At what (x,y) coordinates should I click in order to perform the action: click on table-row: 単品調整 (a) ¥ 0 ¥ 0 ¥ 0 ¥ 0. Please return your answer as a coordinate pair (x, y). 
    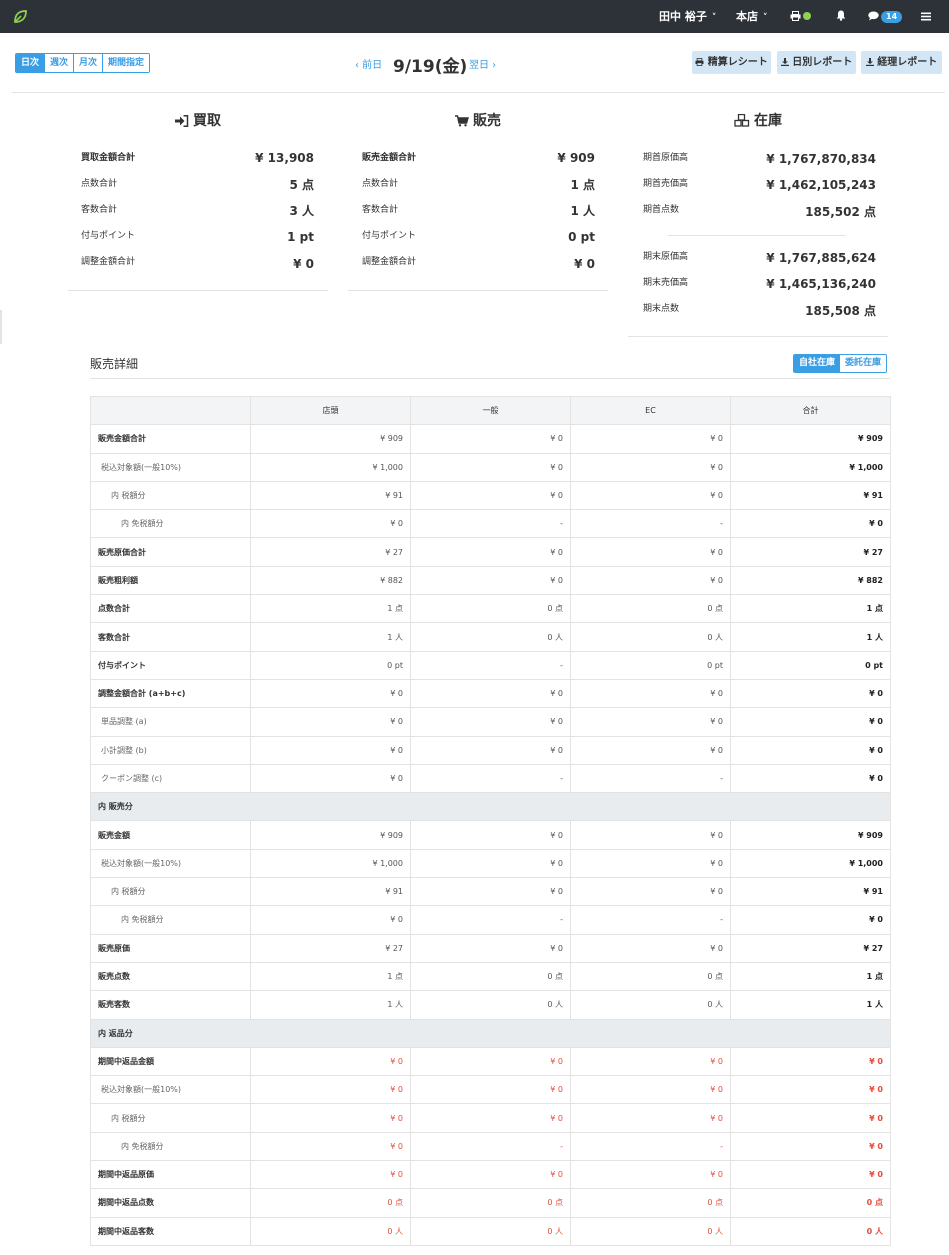
    Looking at the image, I should click on (490, 722).